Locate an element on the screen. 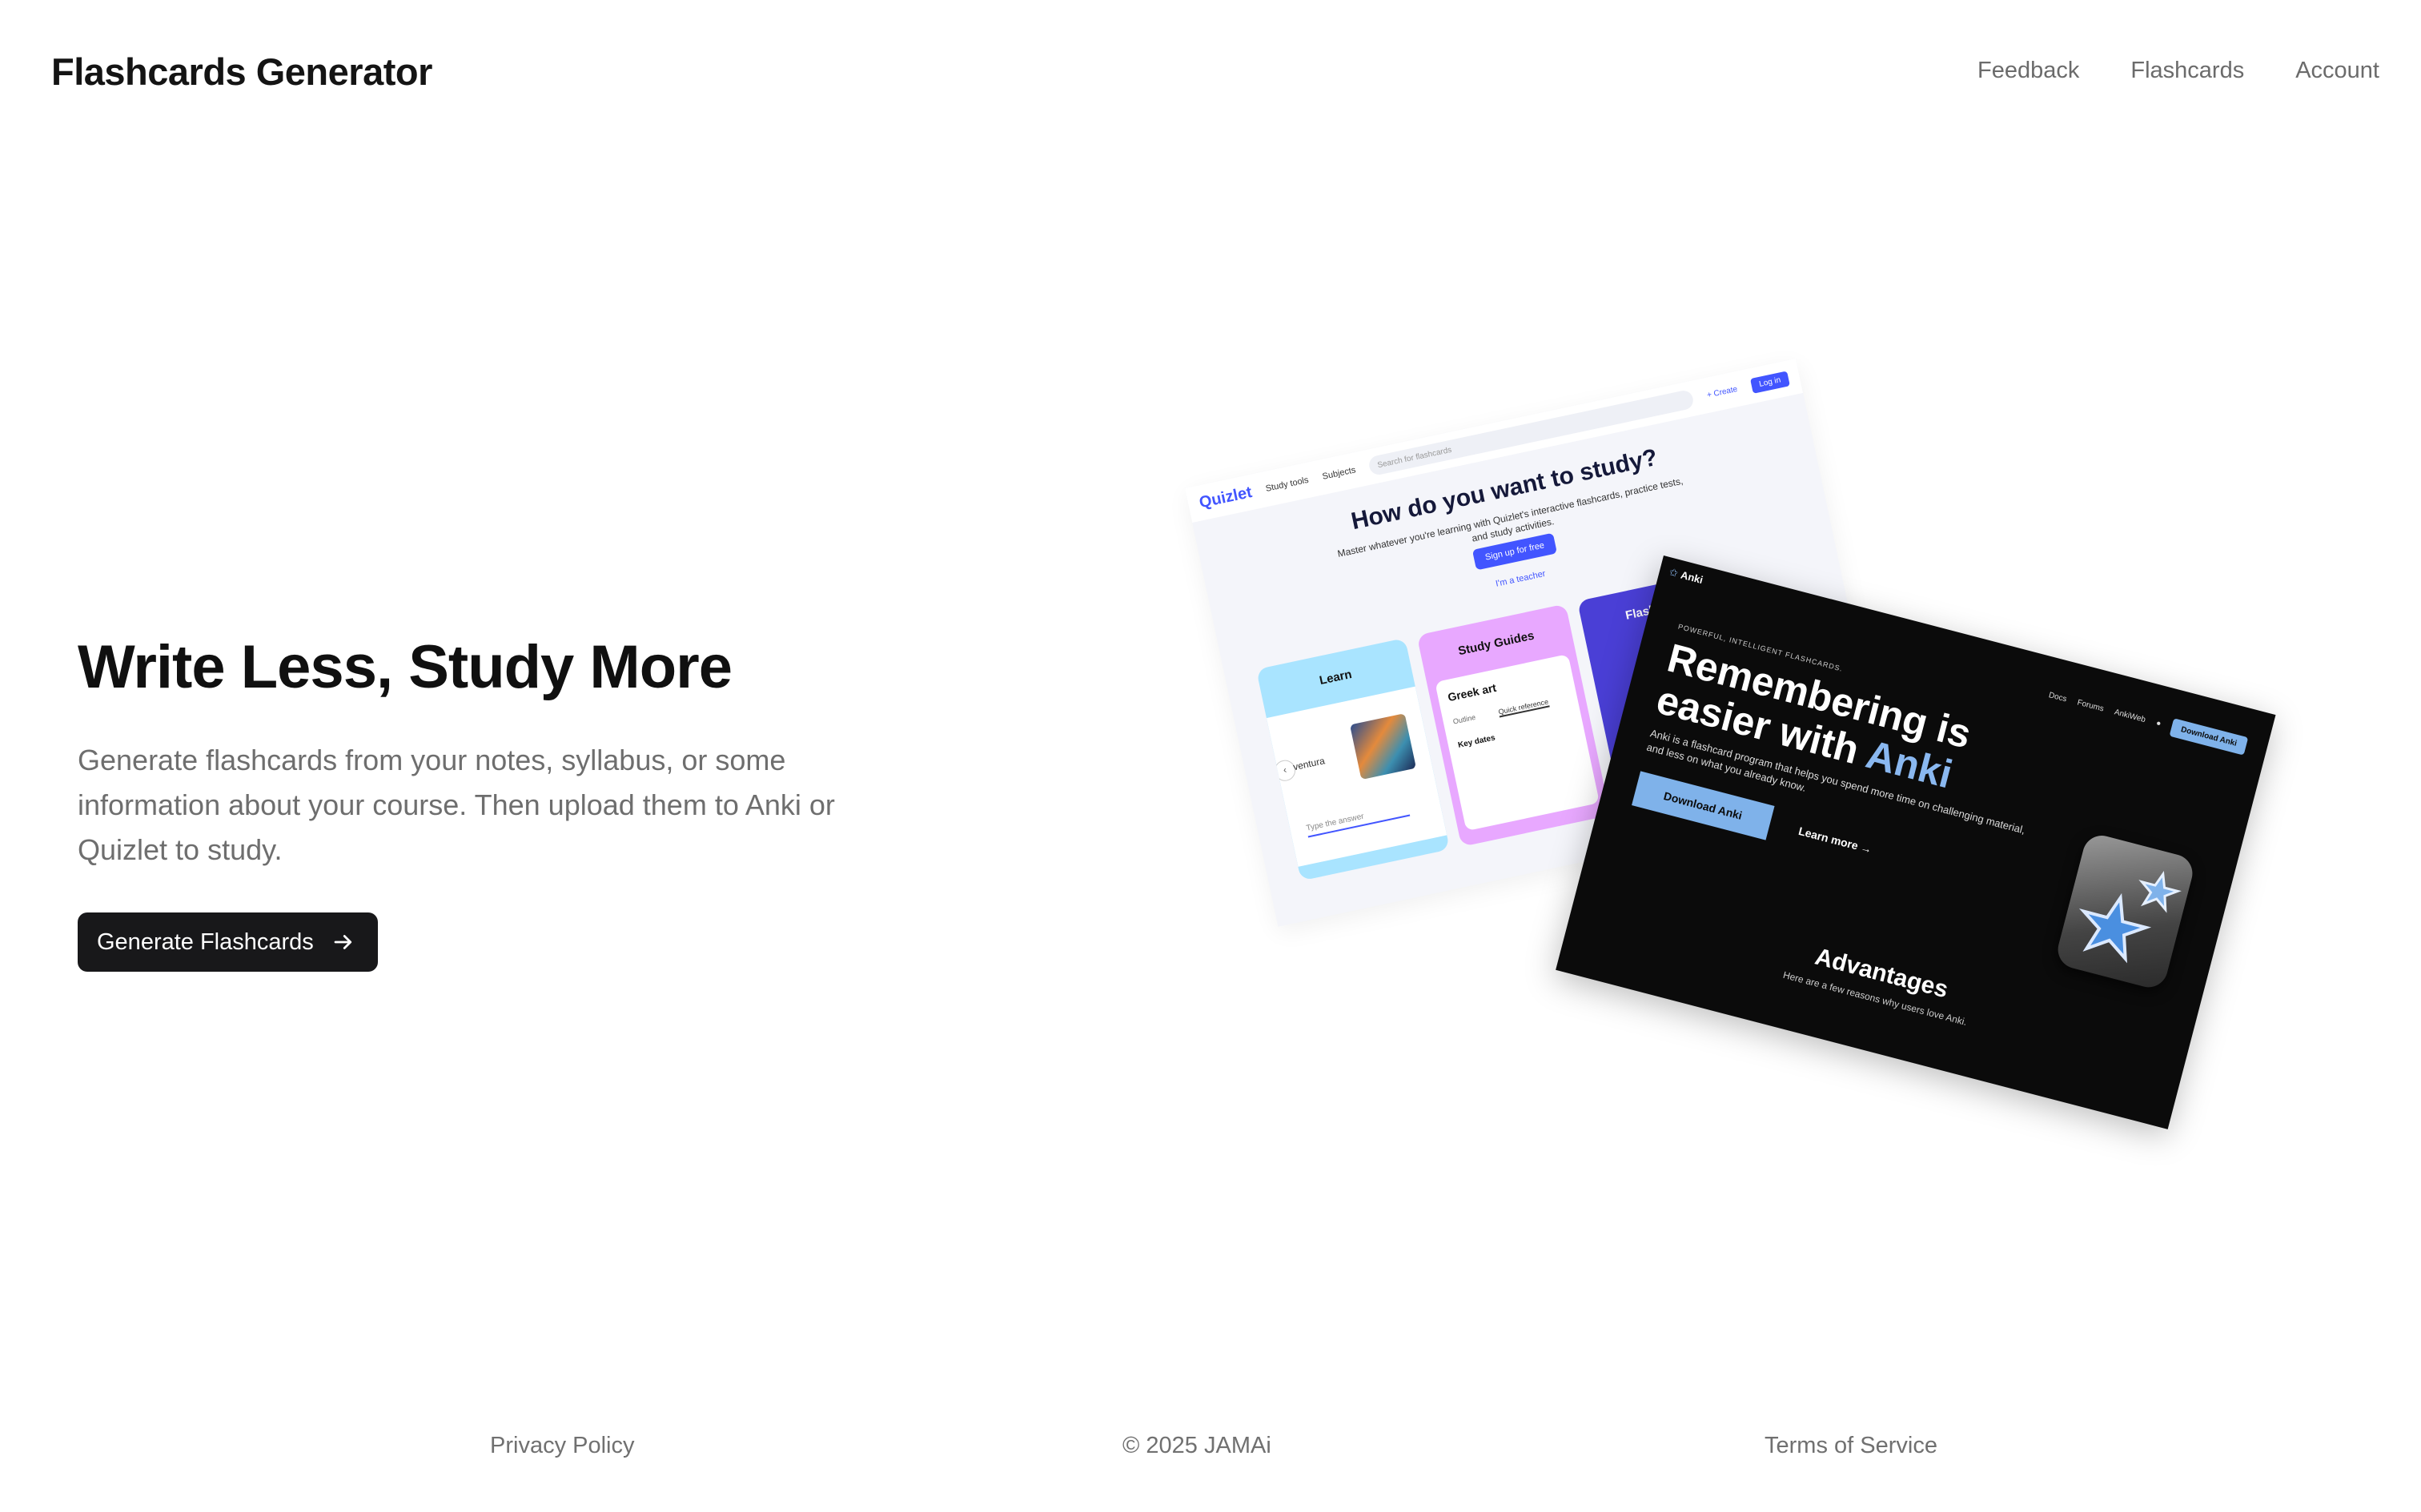 The width and height of the screenshot is (2421, 1512). anki-nav-forums: Forums is located at coordinates (2091, 706).